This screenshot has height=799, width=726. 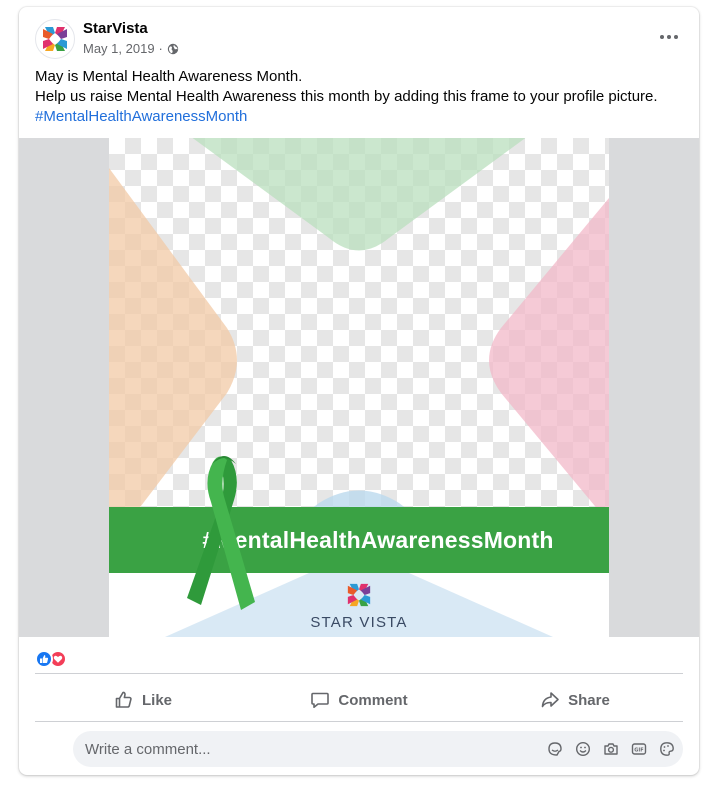 What do you see at coordinates (373, 700) in the screenshot?
I see `comment-label: Comment` at bounding box center [373, 700].